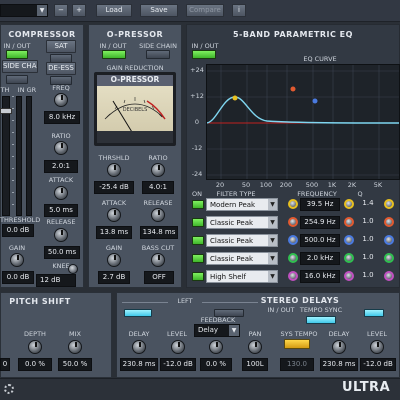 Image resolution: width=400 pixels, height=400 pixels. I want to click on delays-level-r-value: -12.0 dB, so click(378, 364).